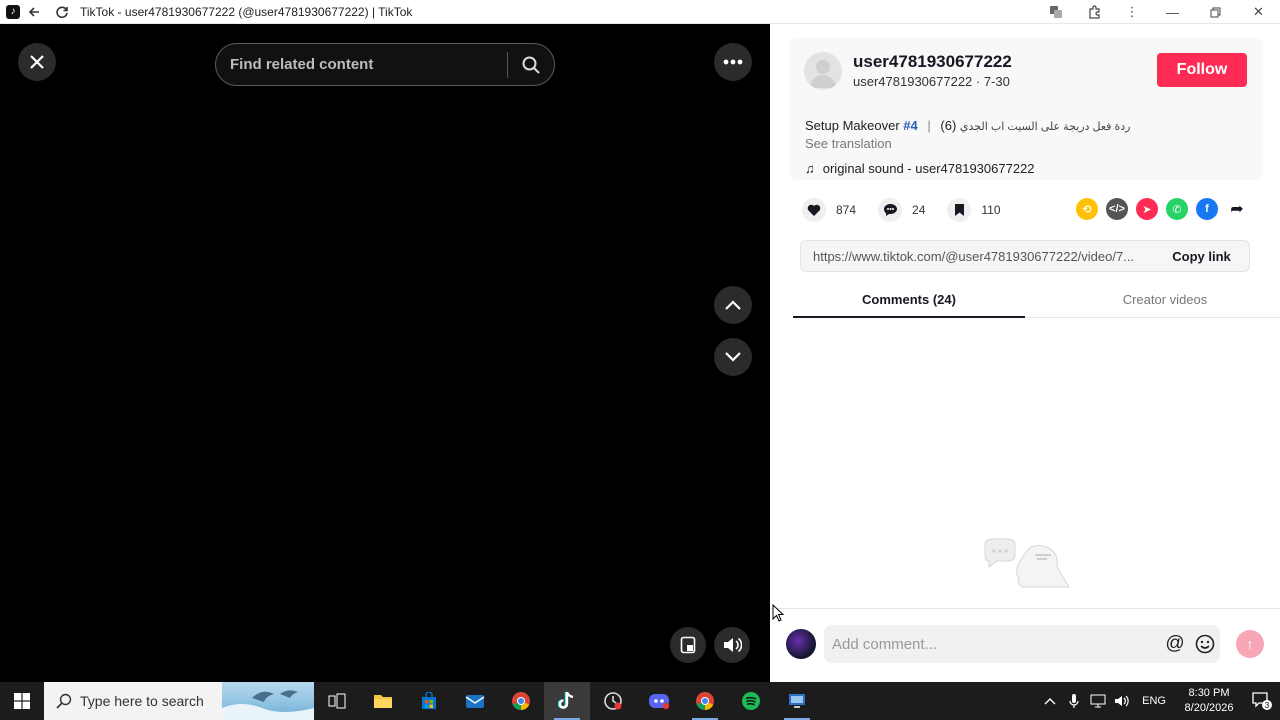 This screenshot has width=1280, height=720. What do you see at coordinates (1098, 701) in the screenshot?
I see `network-icon` at bounding box center [1098, 701].